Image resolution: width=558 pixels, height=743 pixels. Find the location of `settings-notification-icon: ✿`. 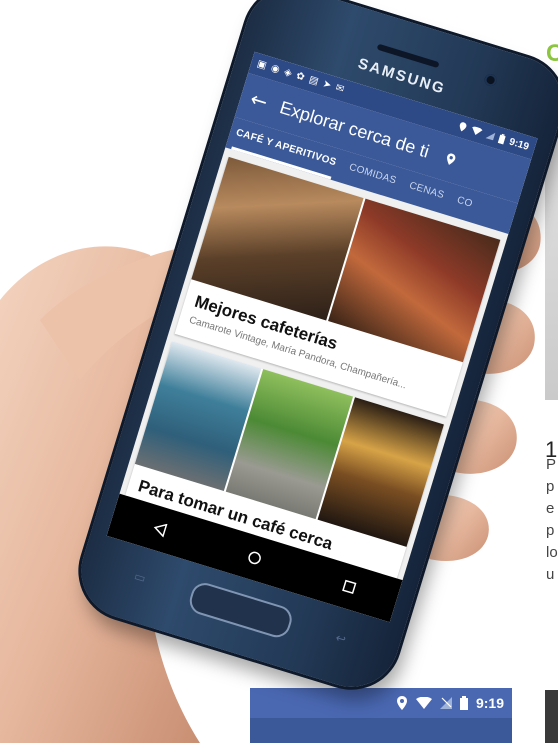

settings-notification-icon: ✿ is located at coordinates (300, 77).